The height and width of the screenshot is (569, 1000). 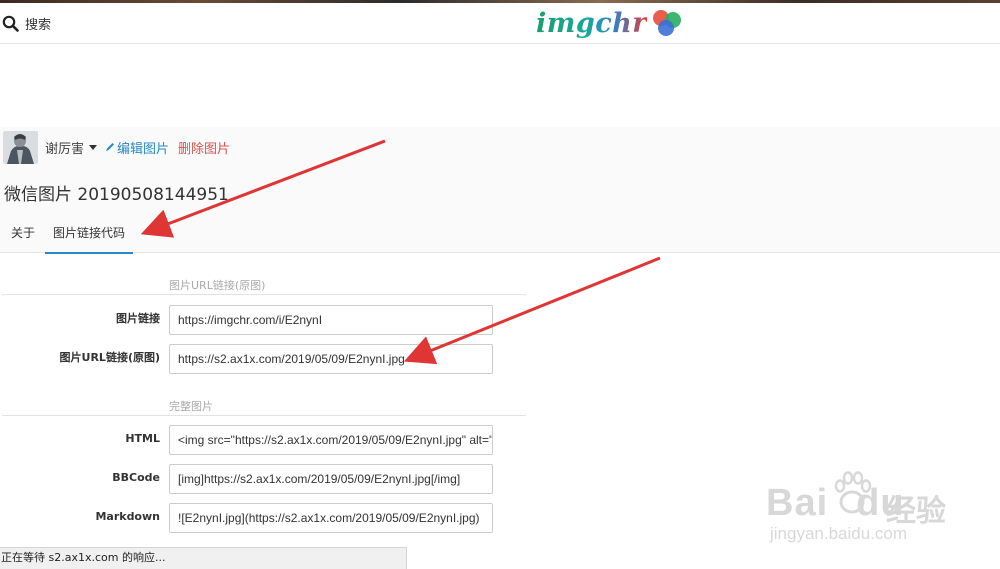 I want to click on owner-name: 谢厉害, so click(x=65, y=149).